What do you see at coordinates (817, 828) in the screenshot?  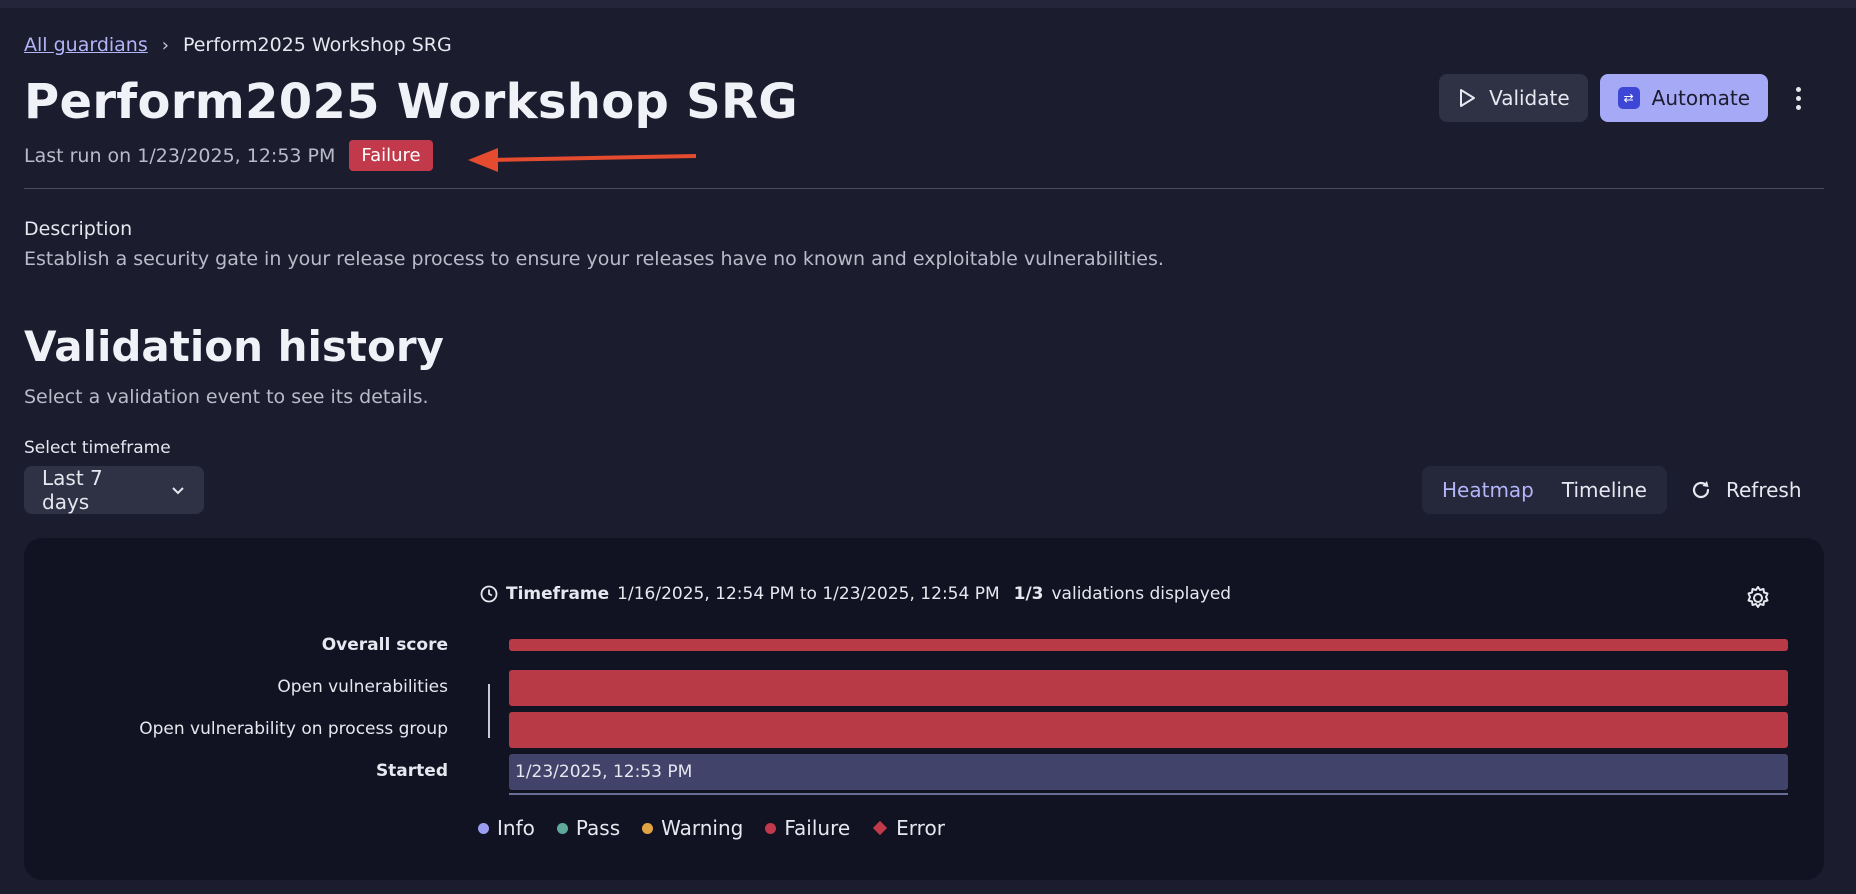 I see `legend-label-failure: Failure` at bounding box center [817, 828].